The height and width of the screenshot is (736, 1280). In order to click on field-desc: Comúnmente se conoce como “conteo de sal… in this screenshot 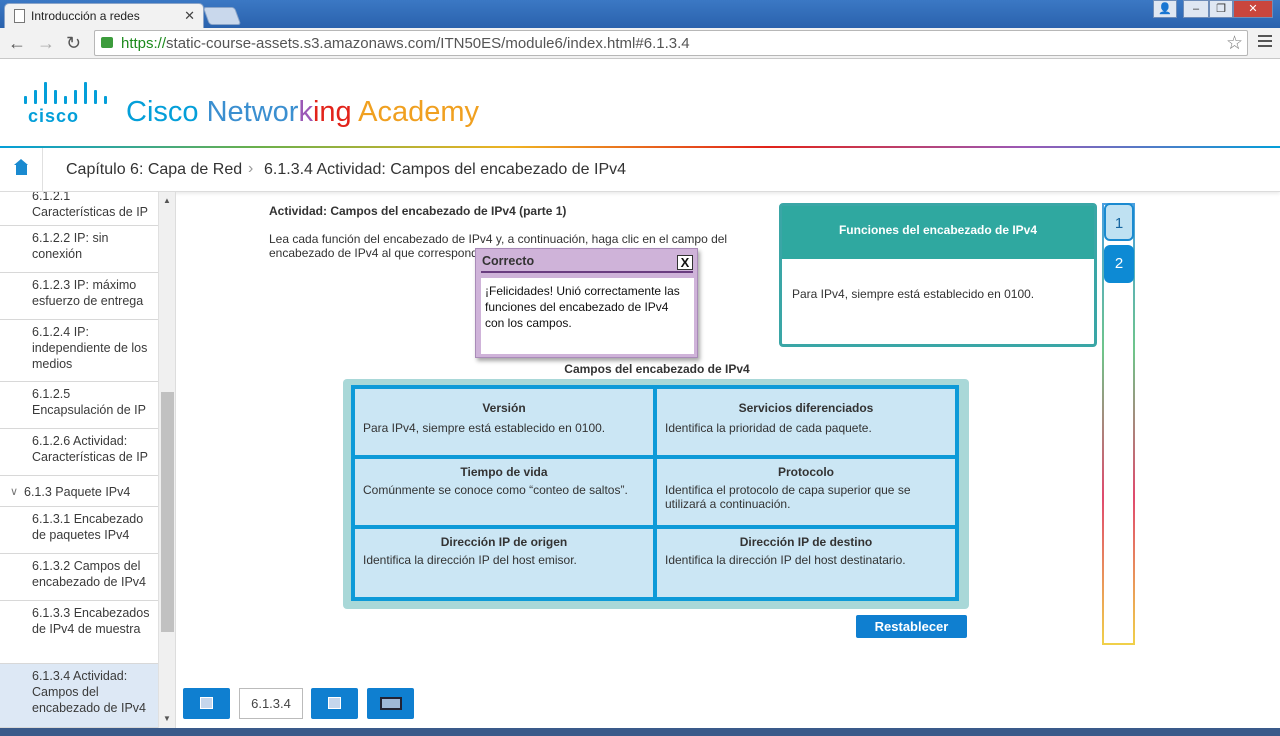, I will do `click(495, 490)`.